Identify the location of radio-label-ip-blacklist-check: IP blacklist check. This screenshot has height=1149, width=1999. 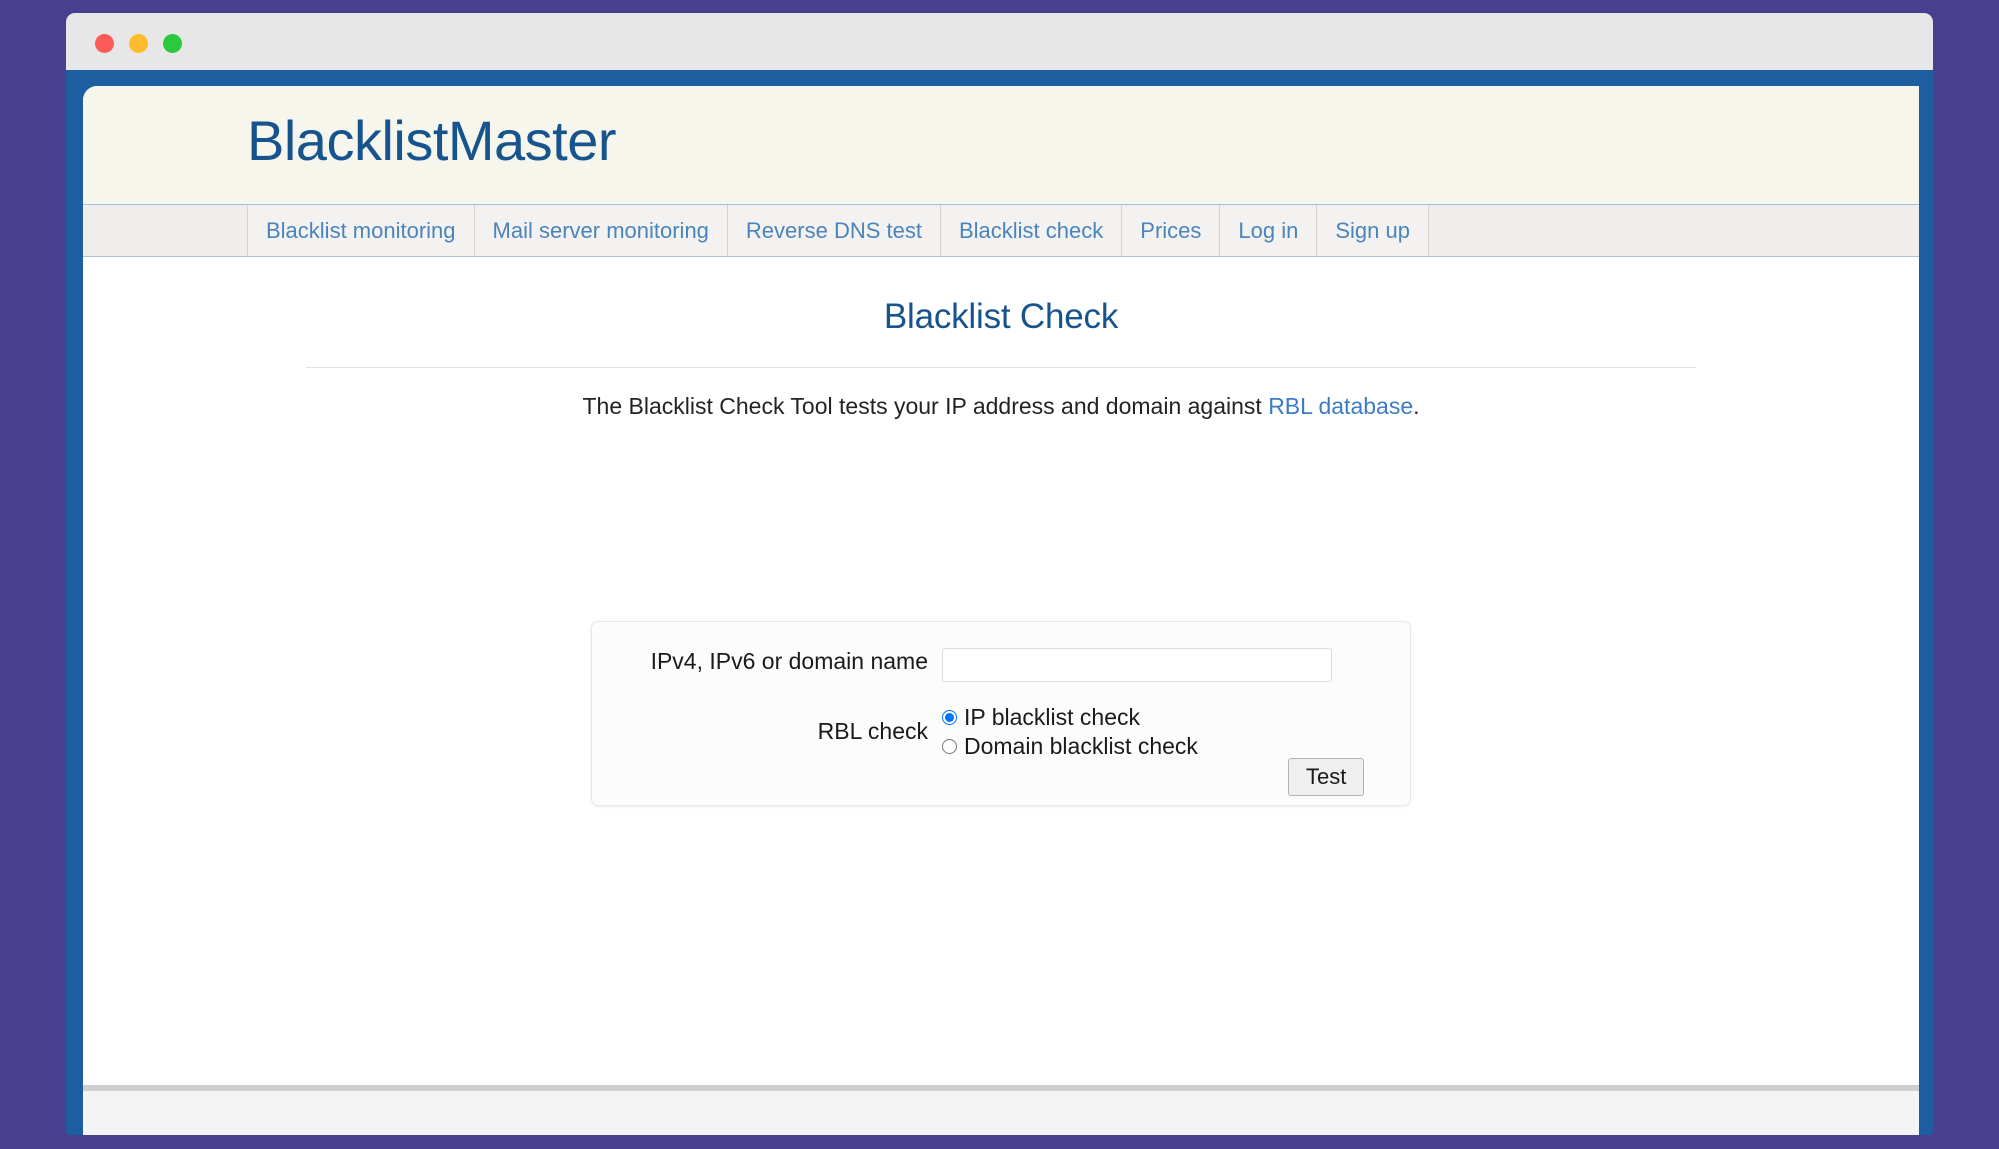
(1052, 717).